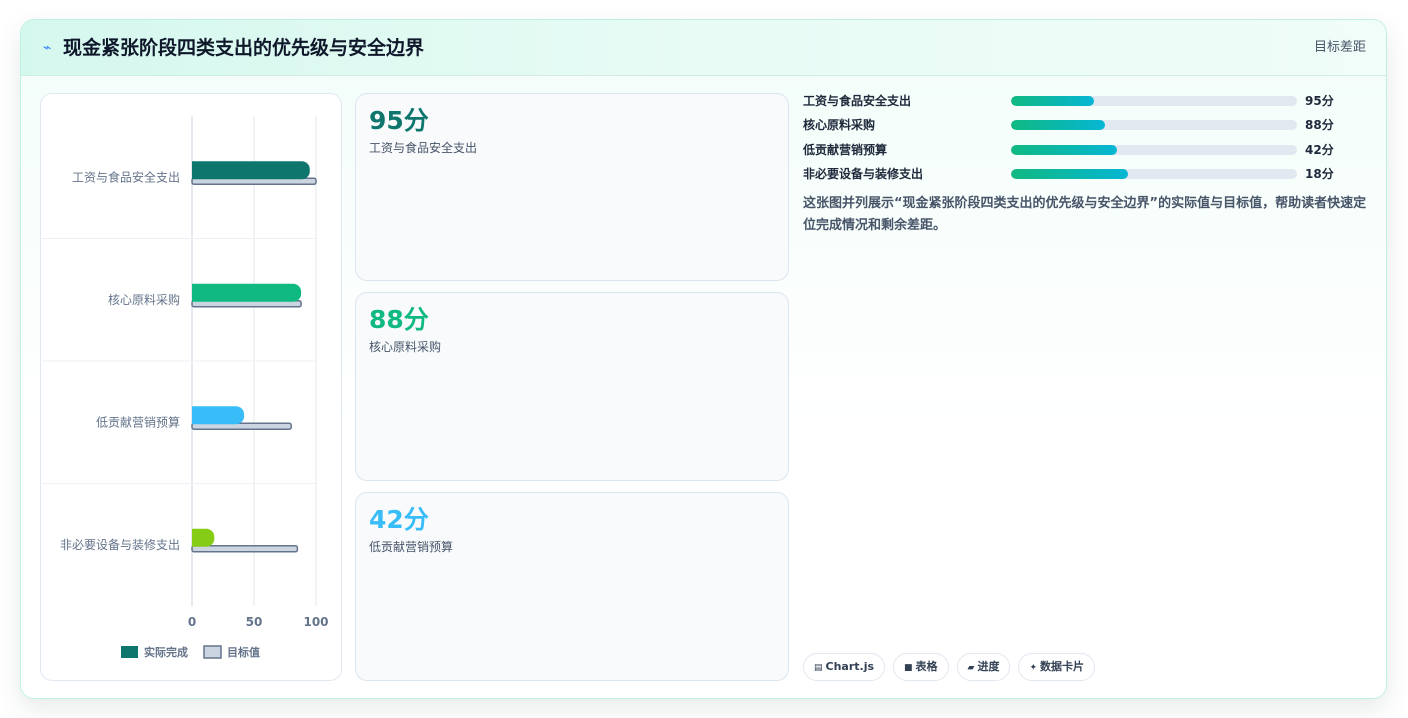 This screenshot has width=1408, height=718. I want to click on legend-label: 实际完成, so click(166, 652).